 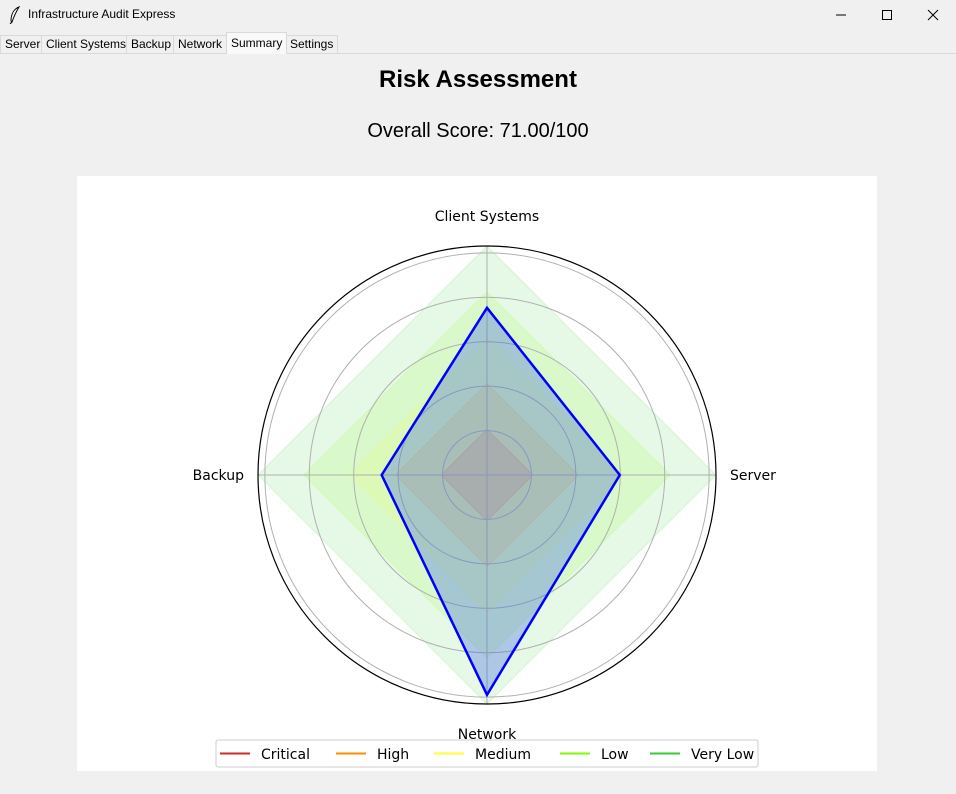 What do you see at coordinates (503, 755) in the screenshot?
I see `legend-label-medium: Medium` at bounding box center [503, 755].